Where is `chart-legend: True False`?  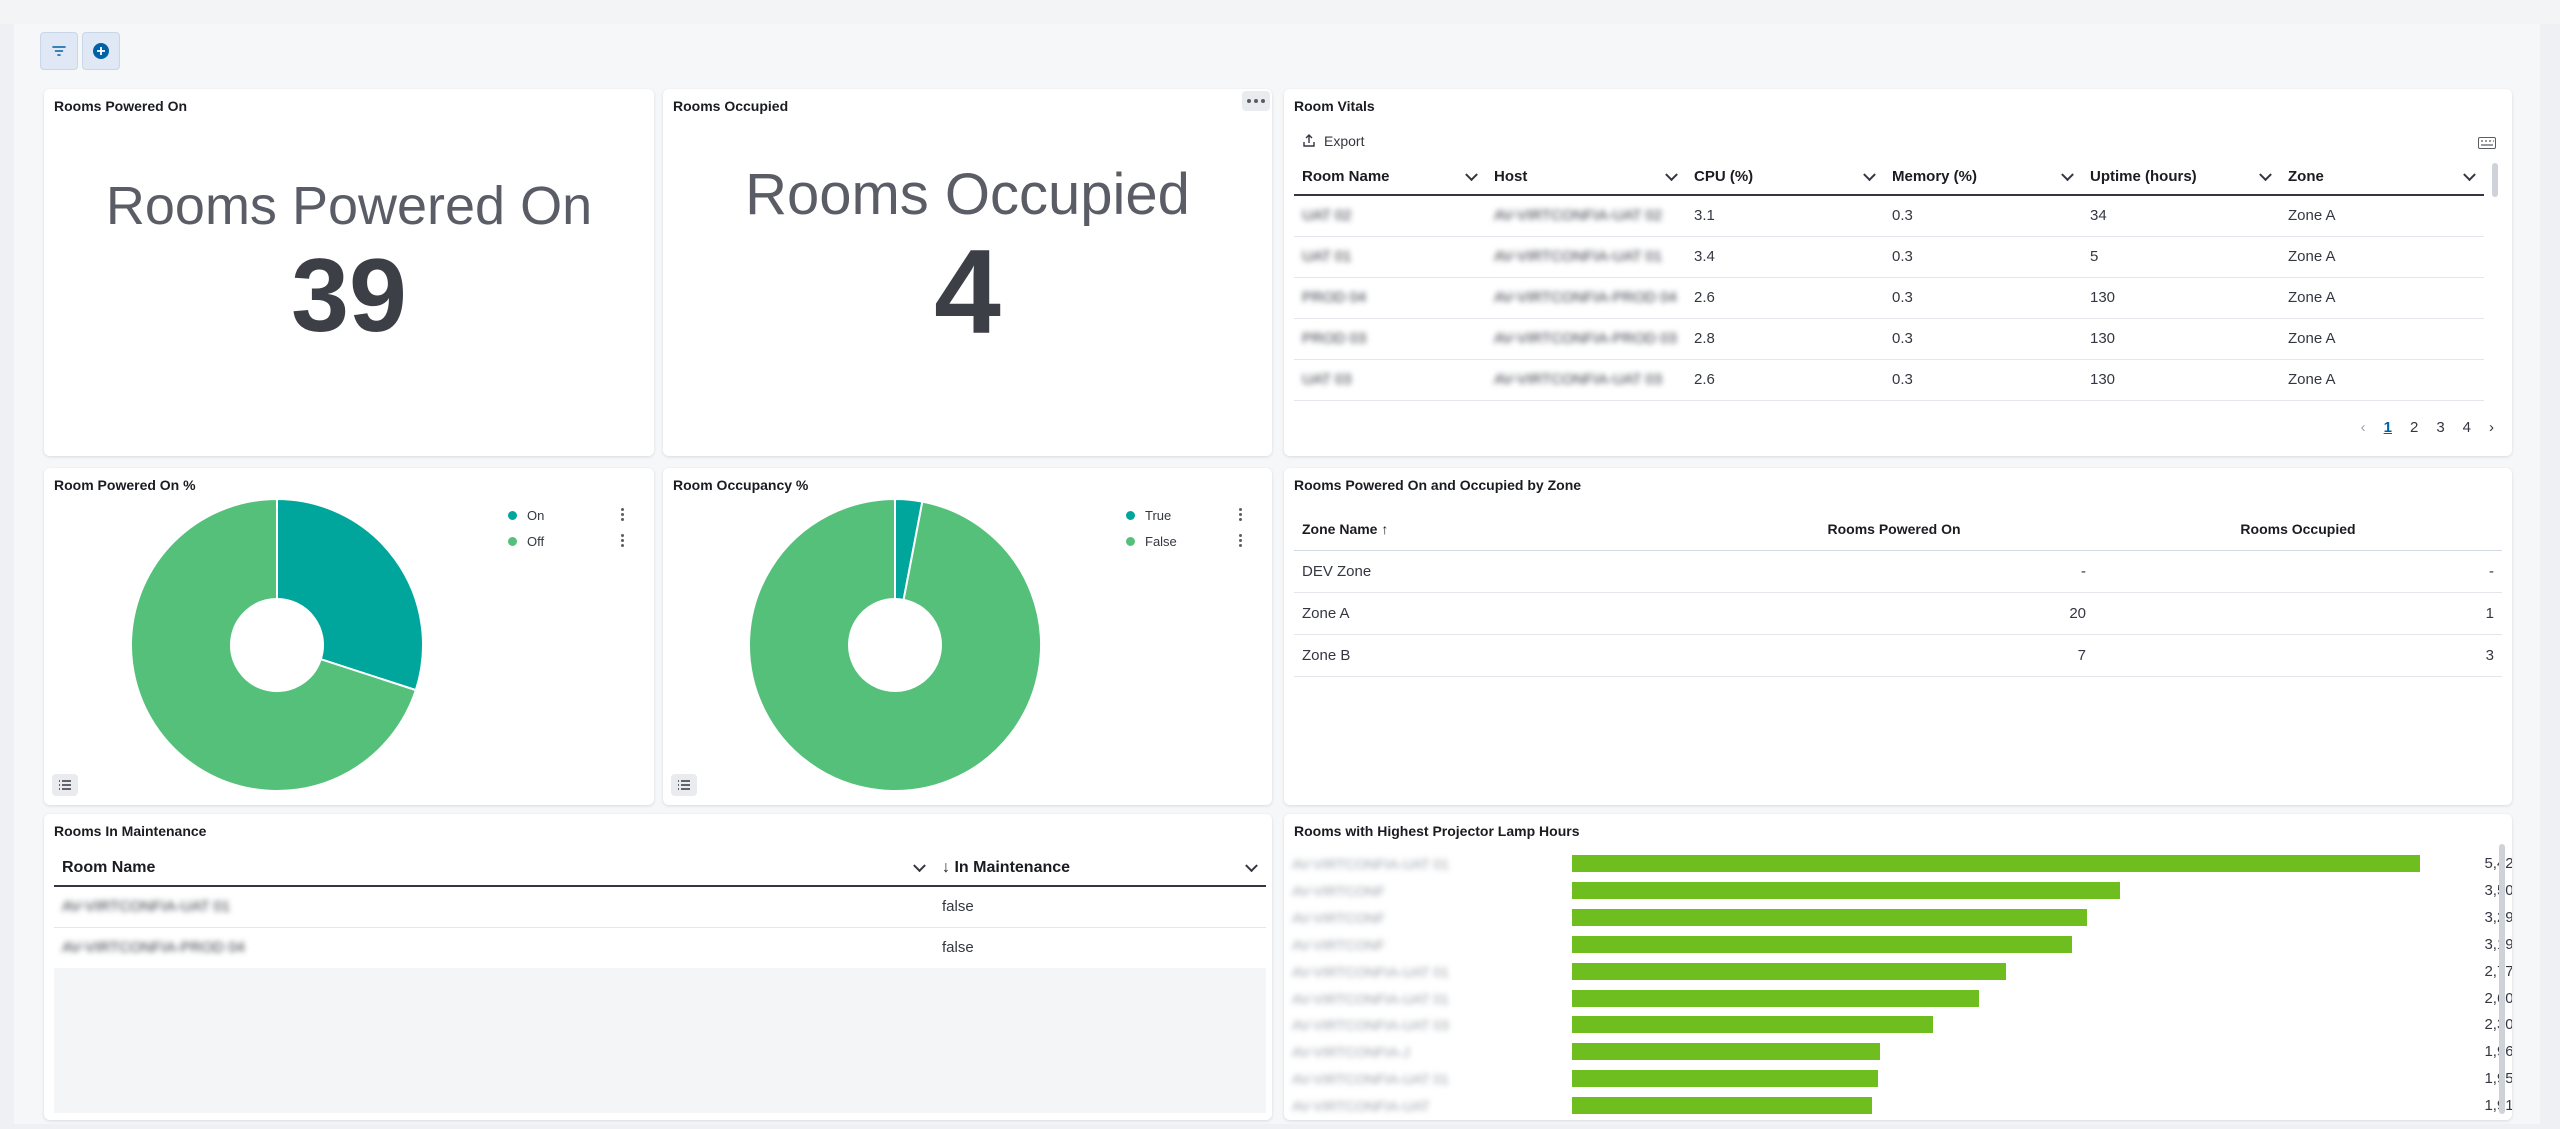 chart-legend: True False is located at coordinates (1191, 528).